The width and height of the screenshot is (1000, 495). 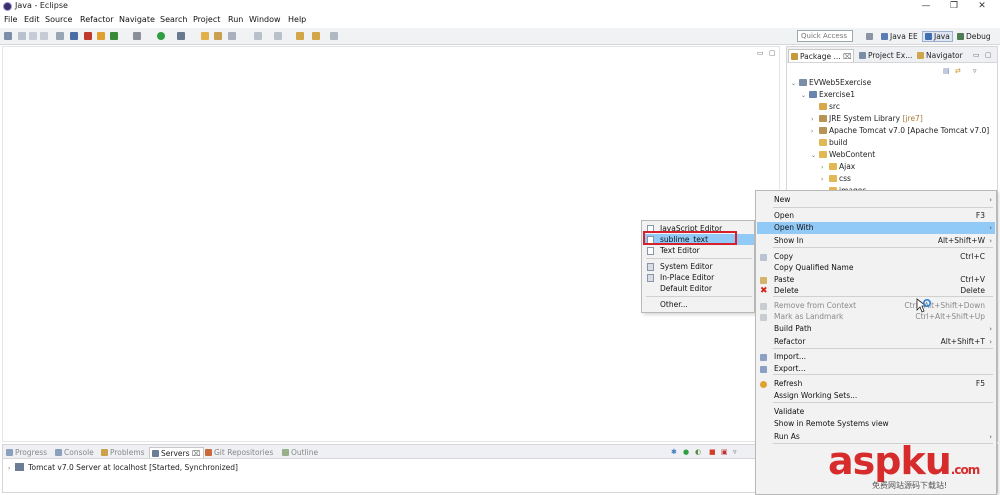 What do you see at coordinates (941, 55) in the screenshot?
I see `tab-navigator: Navigator` at bounding box center [941, 55].